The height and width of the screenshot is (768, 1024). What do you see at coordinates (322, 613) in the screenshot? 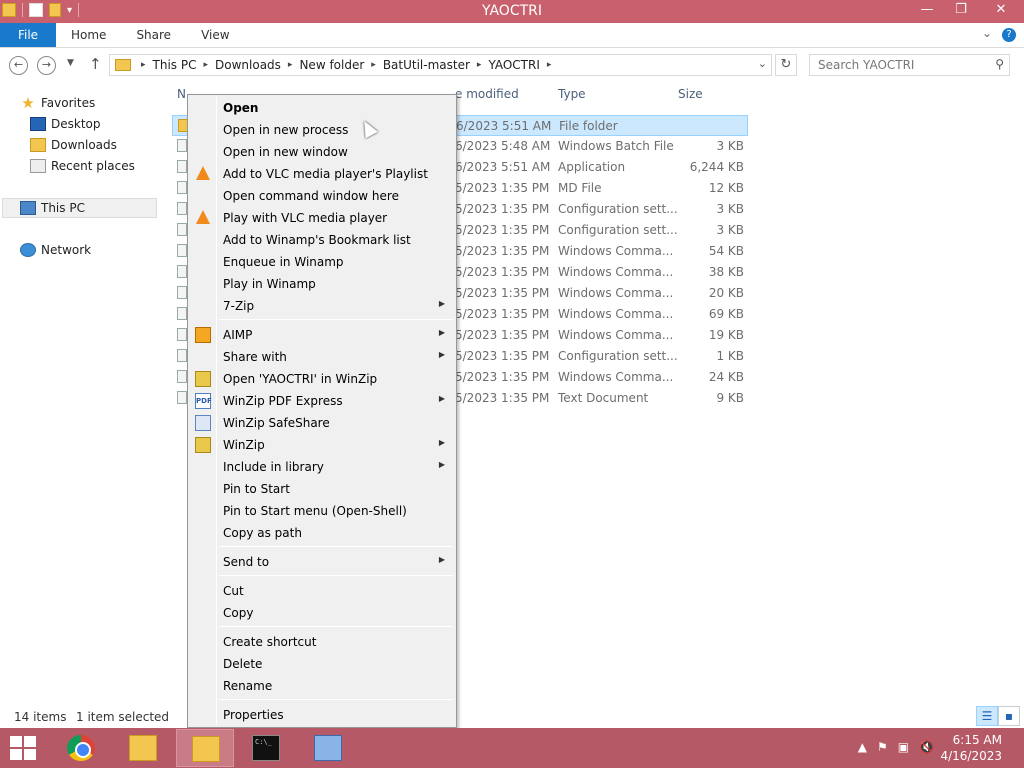
I see `menu-item-copy: Copy` at bounding box center [322, 613].